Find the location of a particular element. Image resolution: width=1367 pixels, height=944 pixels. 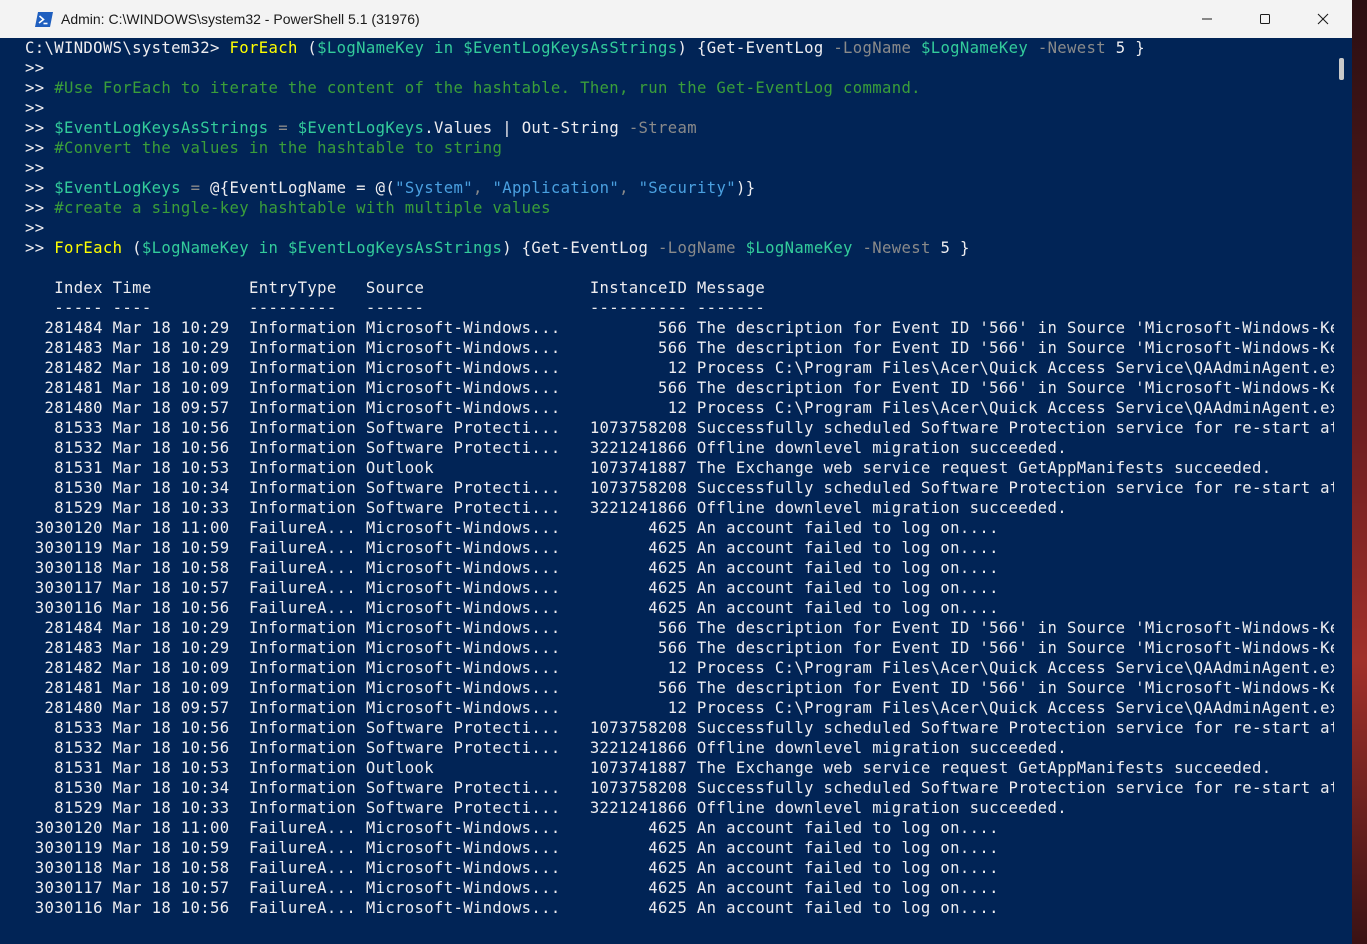

console-token: C:\WINDOWS\system32> is located at coordinates (127, 48).